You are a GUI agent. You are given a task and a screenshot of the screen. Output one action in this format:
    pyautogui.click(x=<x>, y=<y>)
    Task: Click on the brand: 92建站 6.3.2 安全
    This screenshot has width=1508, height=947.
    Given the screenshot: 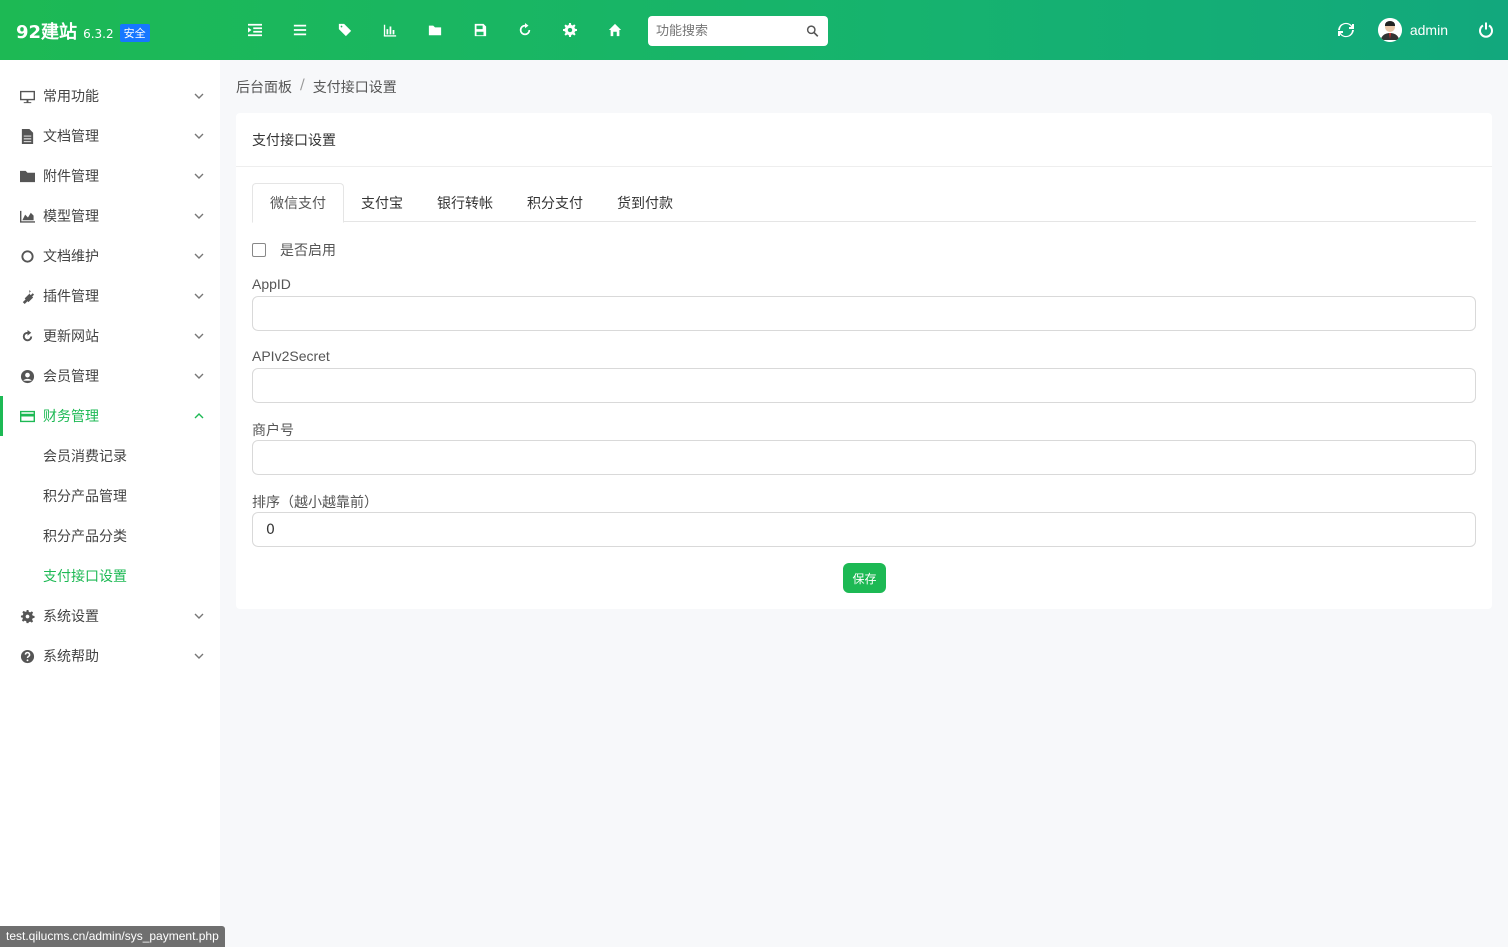 What is the action you would take?
    pyautogui.click(x=83, y=31)
    